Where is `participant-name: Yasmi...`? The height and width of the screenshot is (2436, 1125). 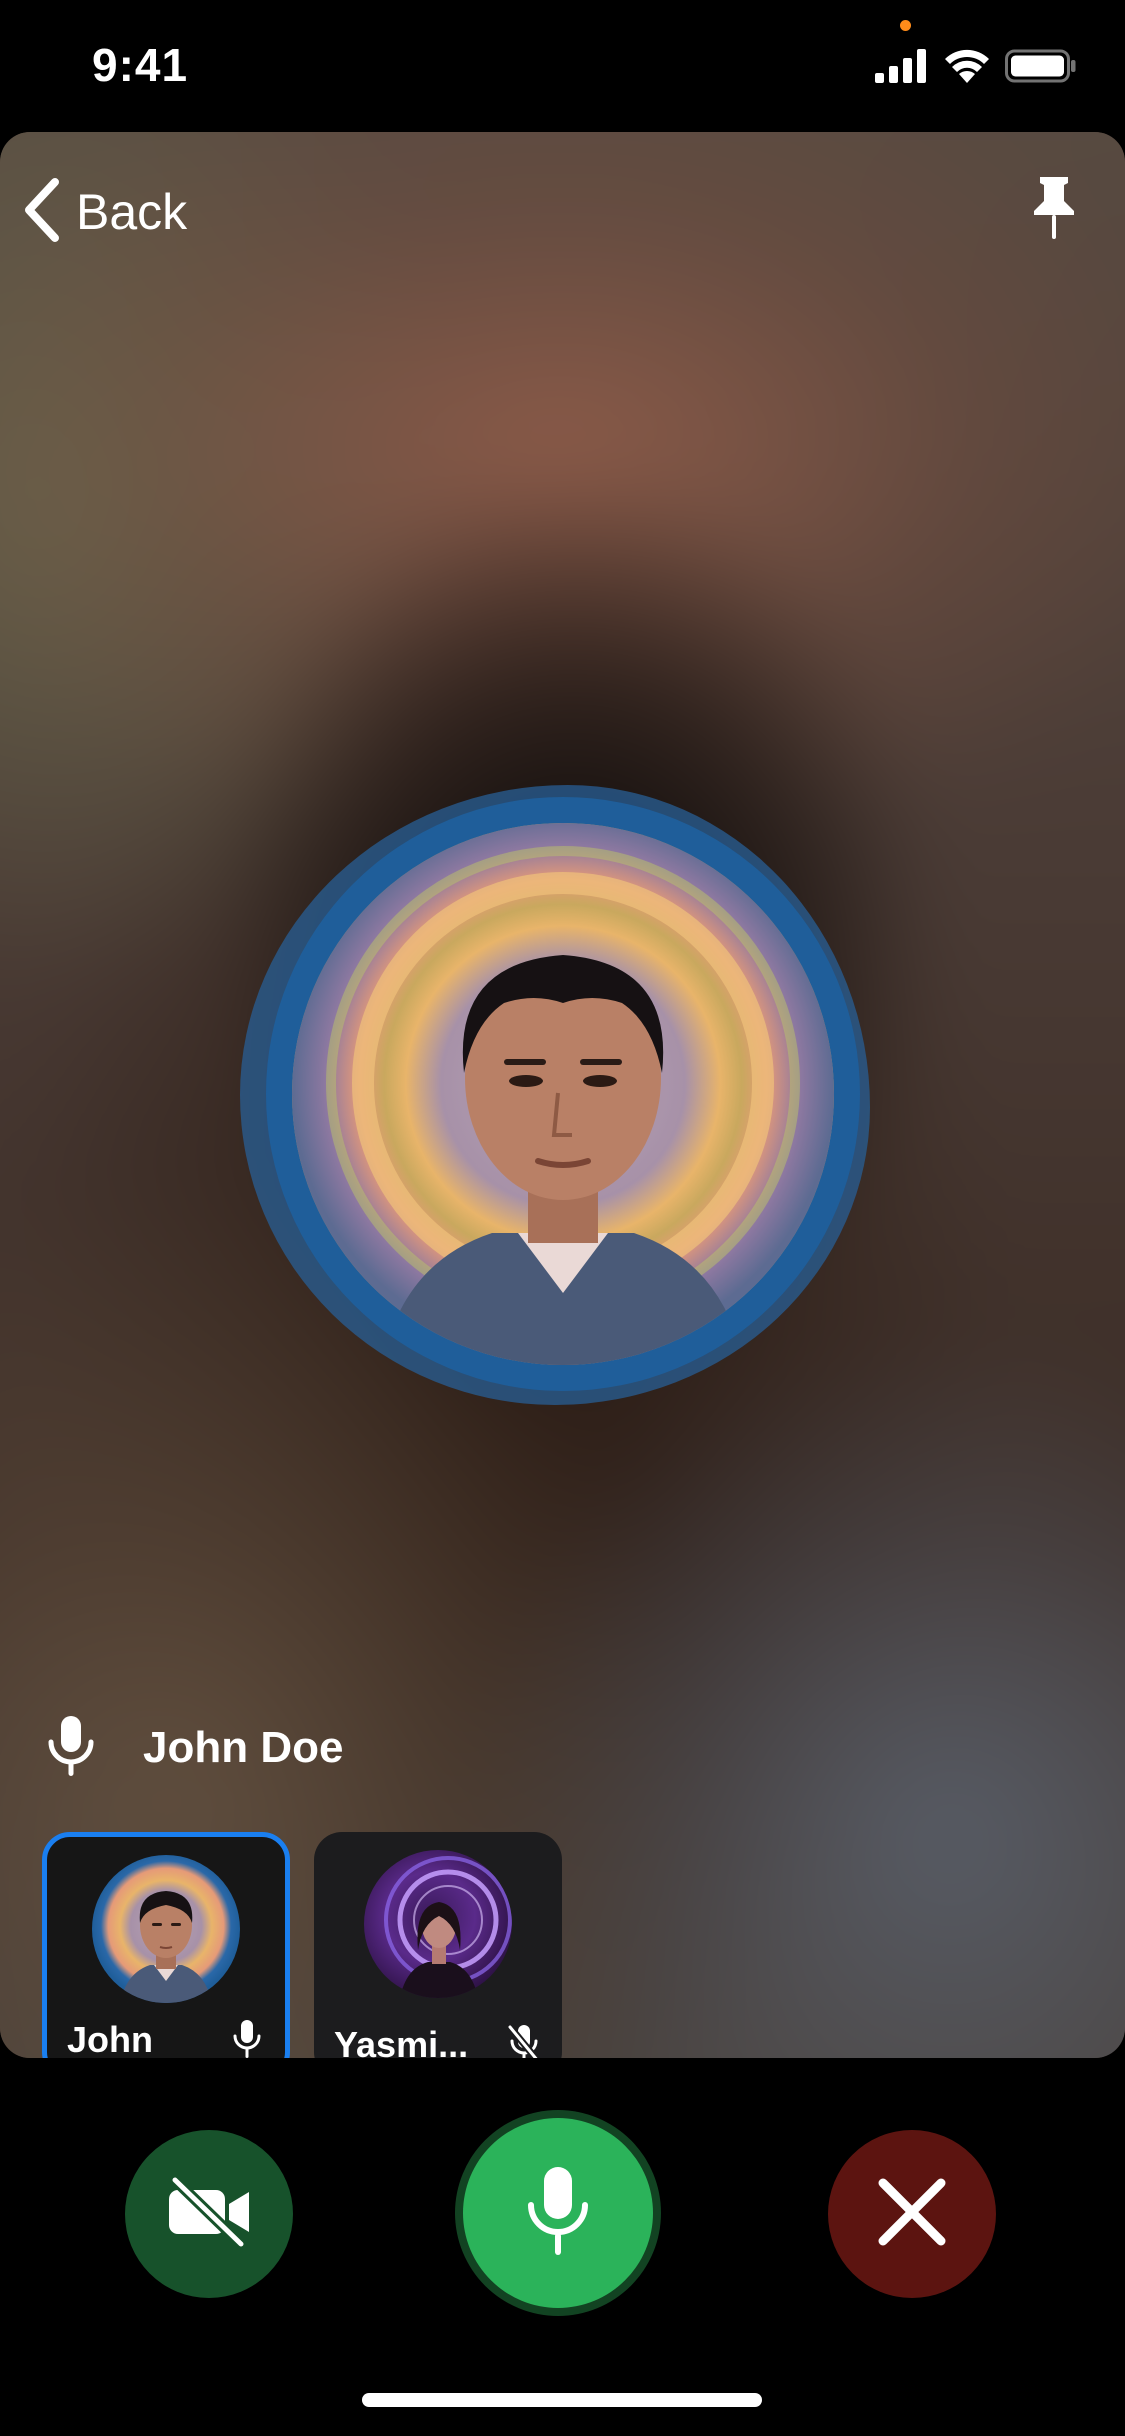 participant-name: Yasmi... is located at coordinates (401, 2041).